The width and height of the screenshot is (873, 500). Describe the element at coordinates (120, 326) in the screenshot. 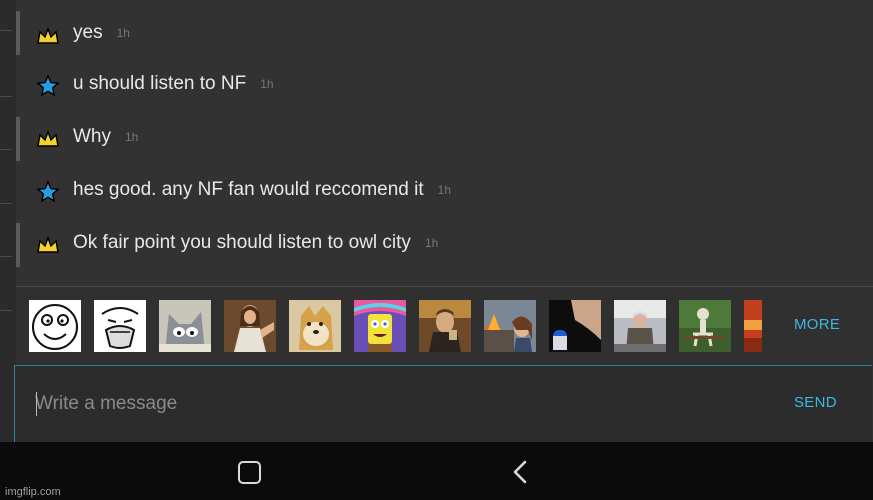

I see `lol-face-meme` at that location.